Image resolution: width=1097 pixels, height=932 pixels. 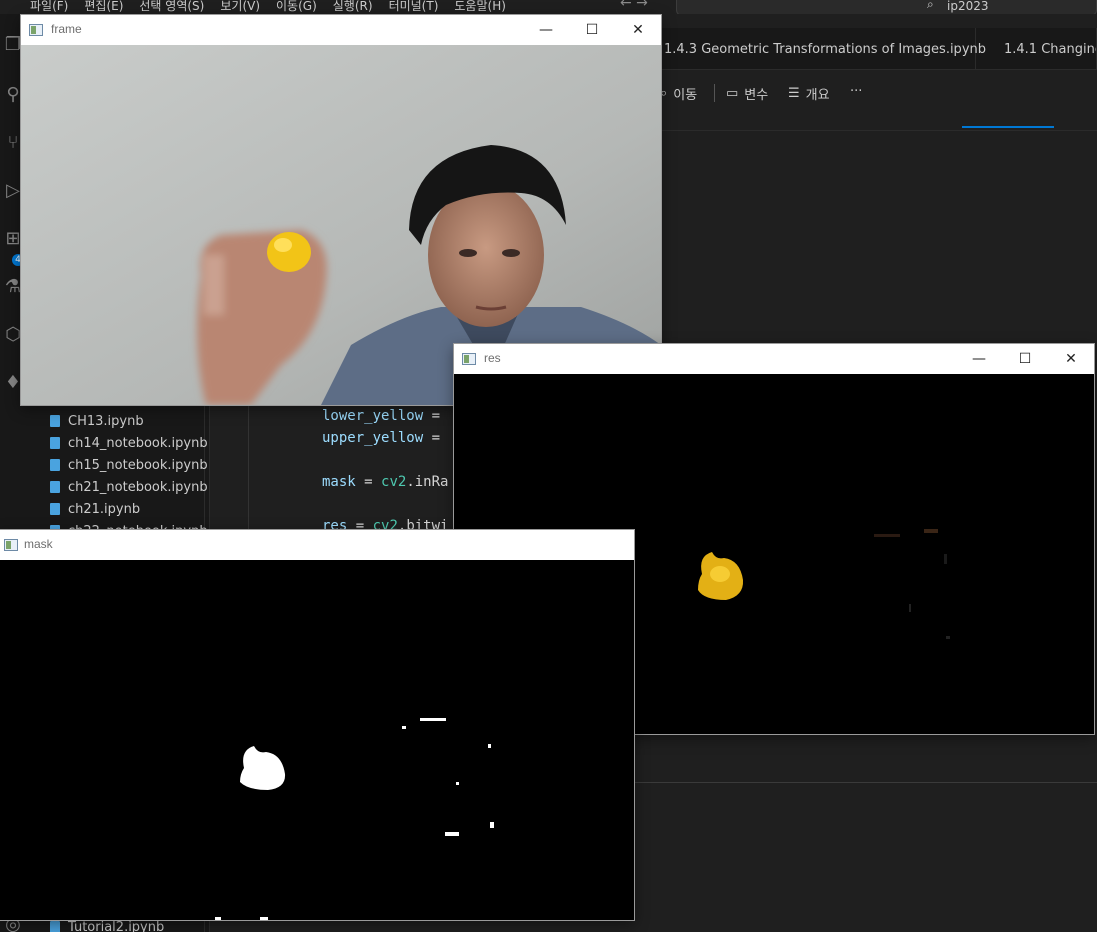 What do you see at coordinates (103, 7) in the screenshot?
I see `menu-item: 편집(E)` at bounding box center [103, 7].